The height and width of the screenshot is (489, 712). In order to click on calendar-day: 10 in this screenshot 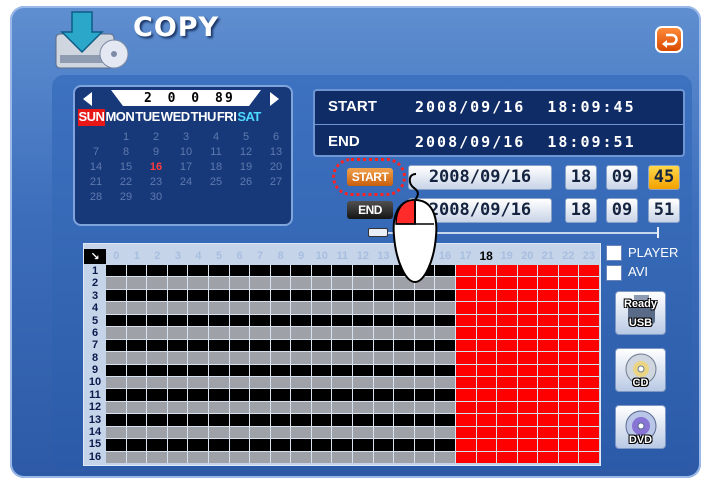, I will do `click(186, 153)`.